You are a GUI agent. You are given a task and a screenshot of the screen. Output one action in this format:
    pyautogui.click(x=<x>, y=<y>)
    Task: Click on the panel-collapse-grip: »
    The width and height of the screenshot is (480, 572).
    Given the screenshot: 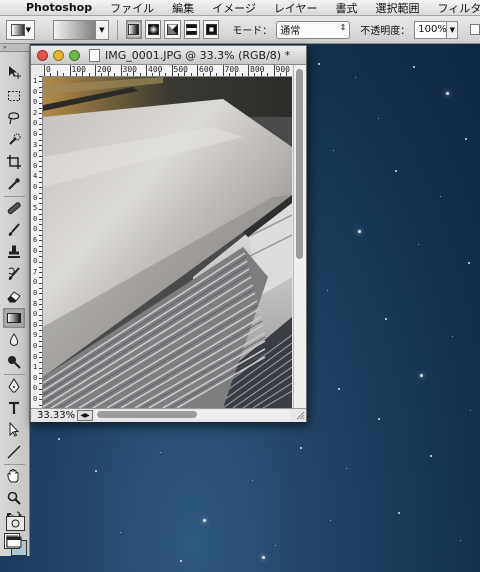 What is the action you would take?
    pyautogui.click(x=14, y=48)
    